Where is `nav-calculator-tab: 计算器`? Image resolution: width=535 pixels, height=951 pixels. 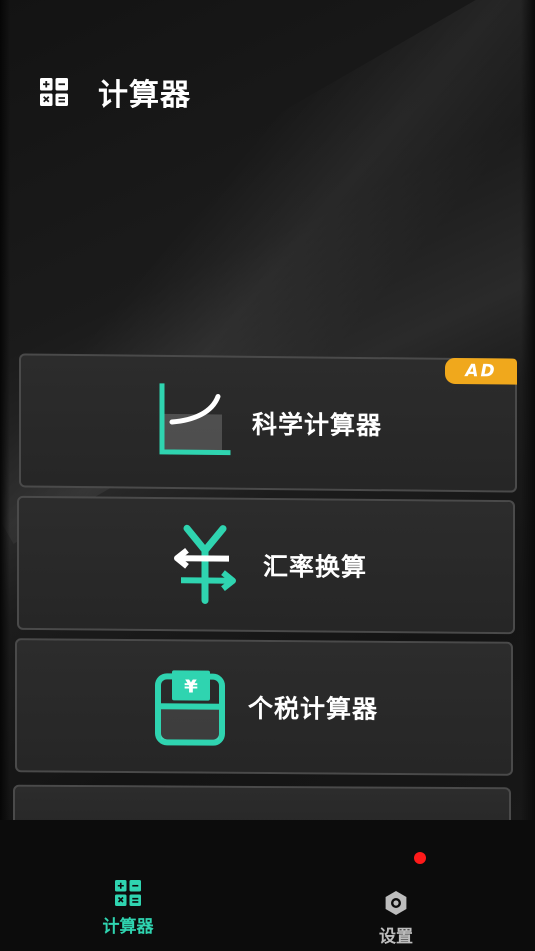 nav-calculator-tab: 计算器 is located at coordinates (128, 908).